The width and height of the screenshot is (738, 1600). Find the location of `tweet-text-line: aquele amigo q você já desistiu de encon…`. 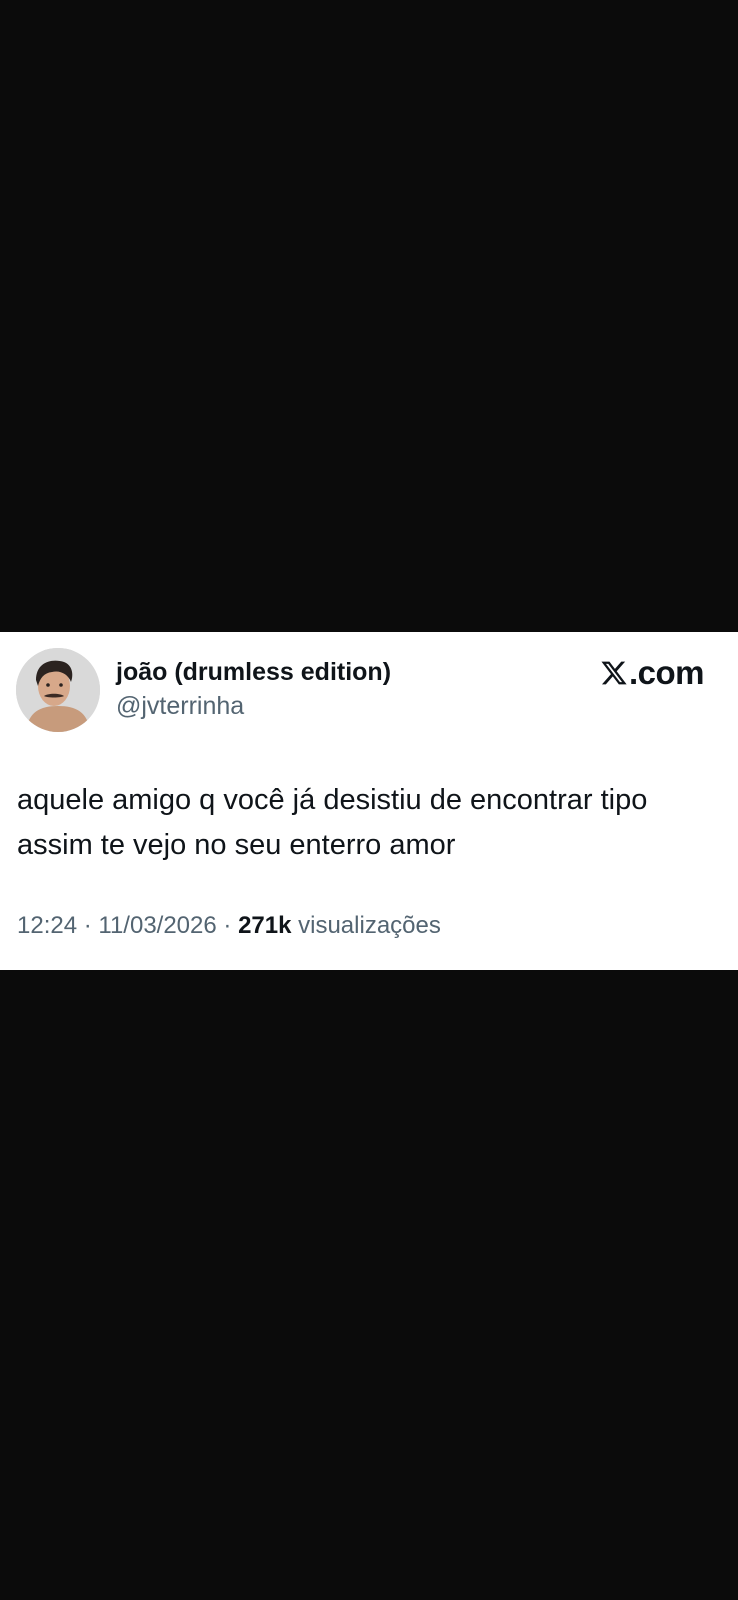

tweet-text-line: aquele amigo q você já desistiu de encon… is located at coordinates (332, 800).